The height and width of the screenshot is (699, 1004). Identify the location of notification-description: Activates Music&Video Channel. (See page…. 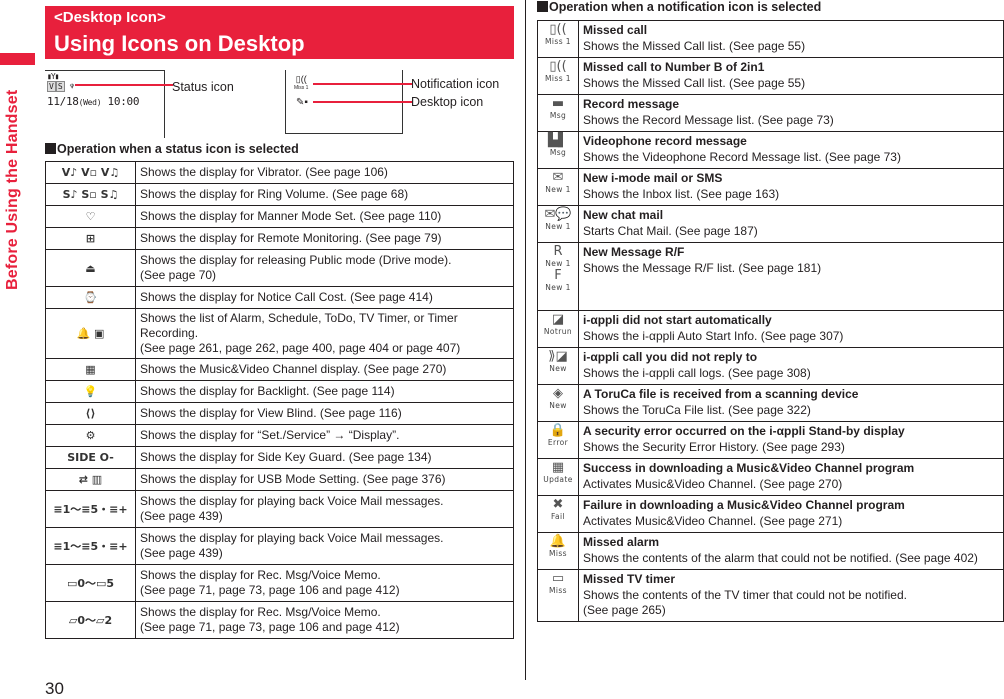
(713, 483).